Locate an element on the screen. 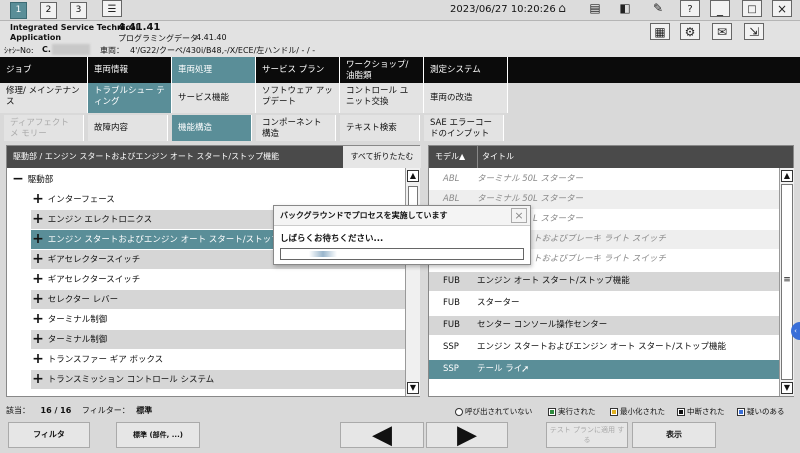  list-row: ABL ターミナル 50L スターター is located at coordinates (604, 179).